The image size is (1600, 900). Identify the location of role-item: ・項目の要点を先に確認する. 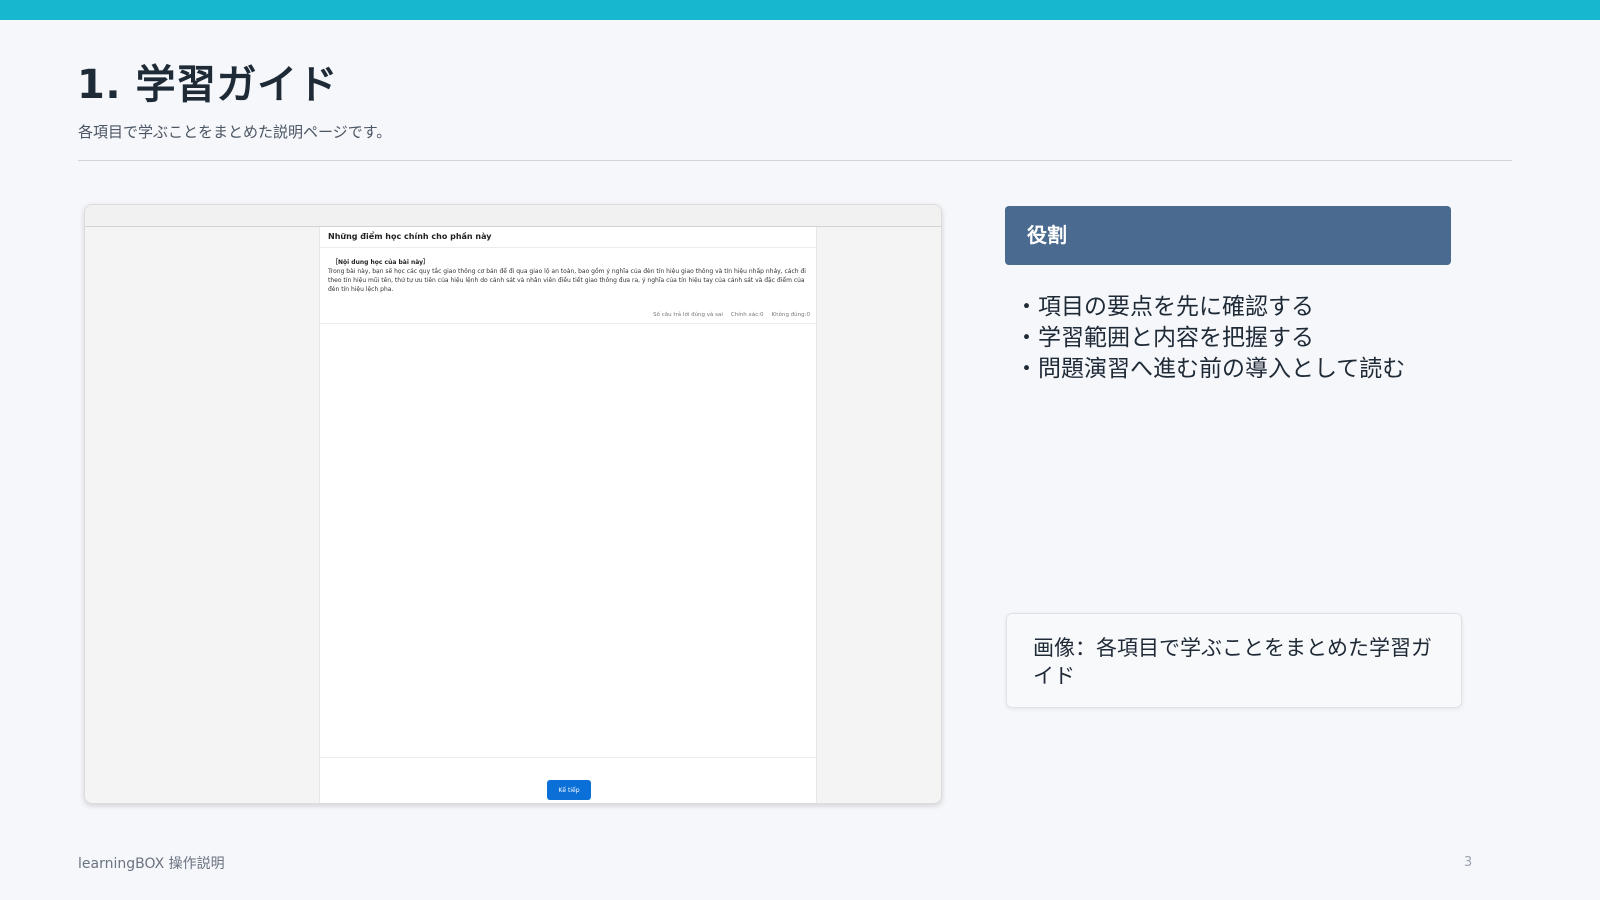
(1164, 307).